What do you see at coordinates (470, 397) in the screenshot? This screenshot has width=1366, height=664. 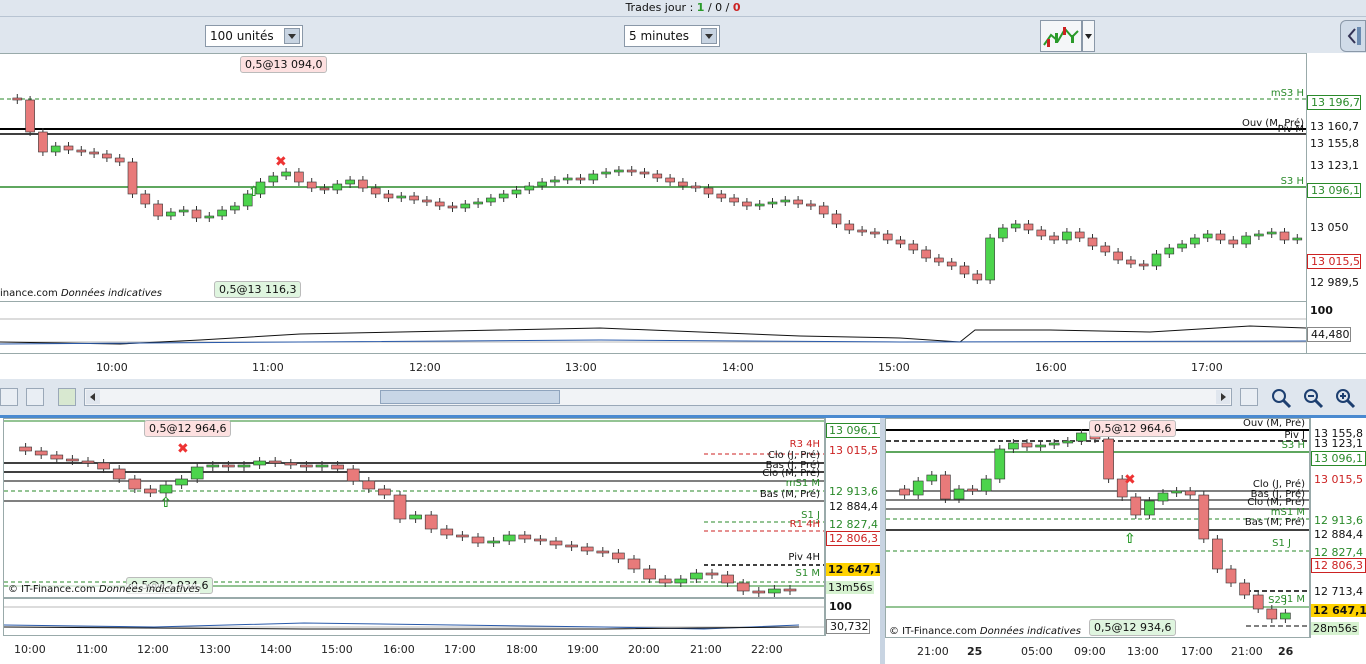 I see `scroll-thumb` at bounding box center [470, 397].